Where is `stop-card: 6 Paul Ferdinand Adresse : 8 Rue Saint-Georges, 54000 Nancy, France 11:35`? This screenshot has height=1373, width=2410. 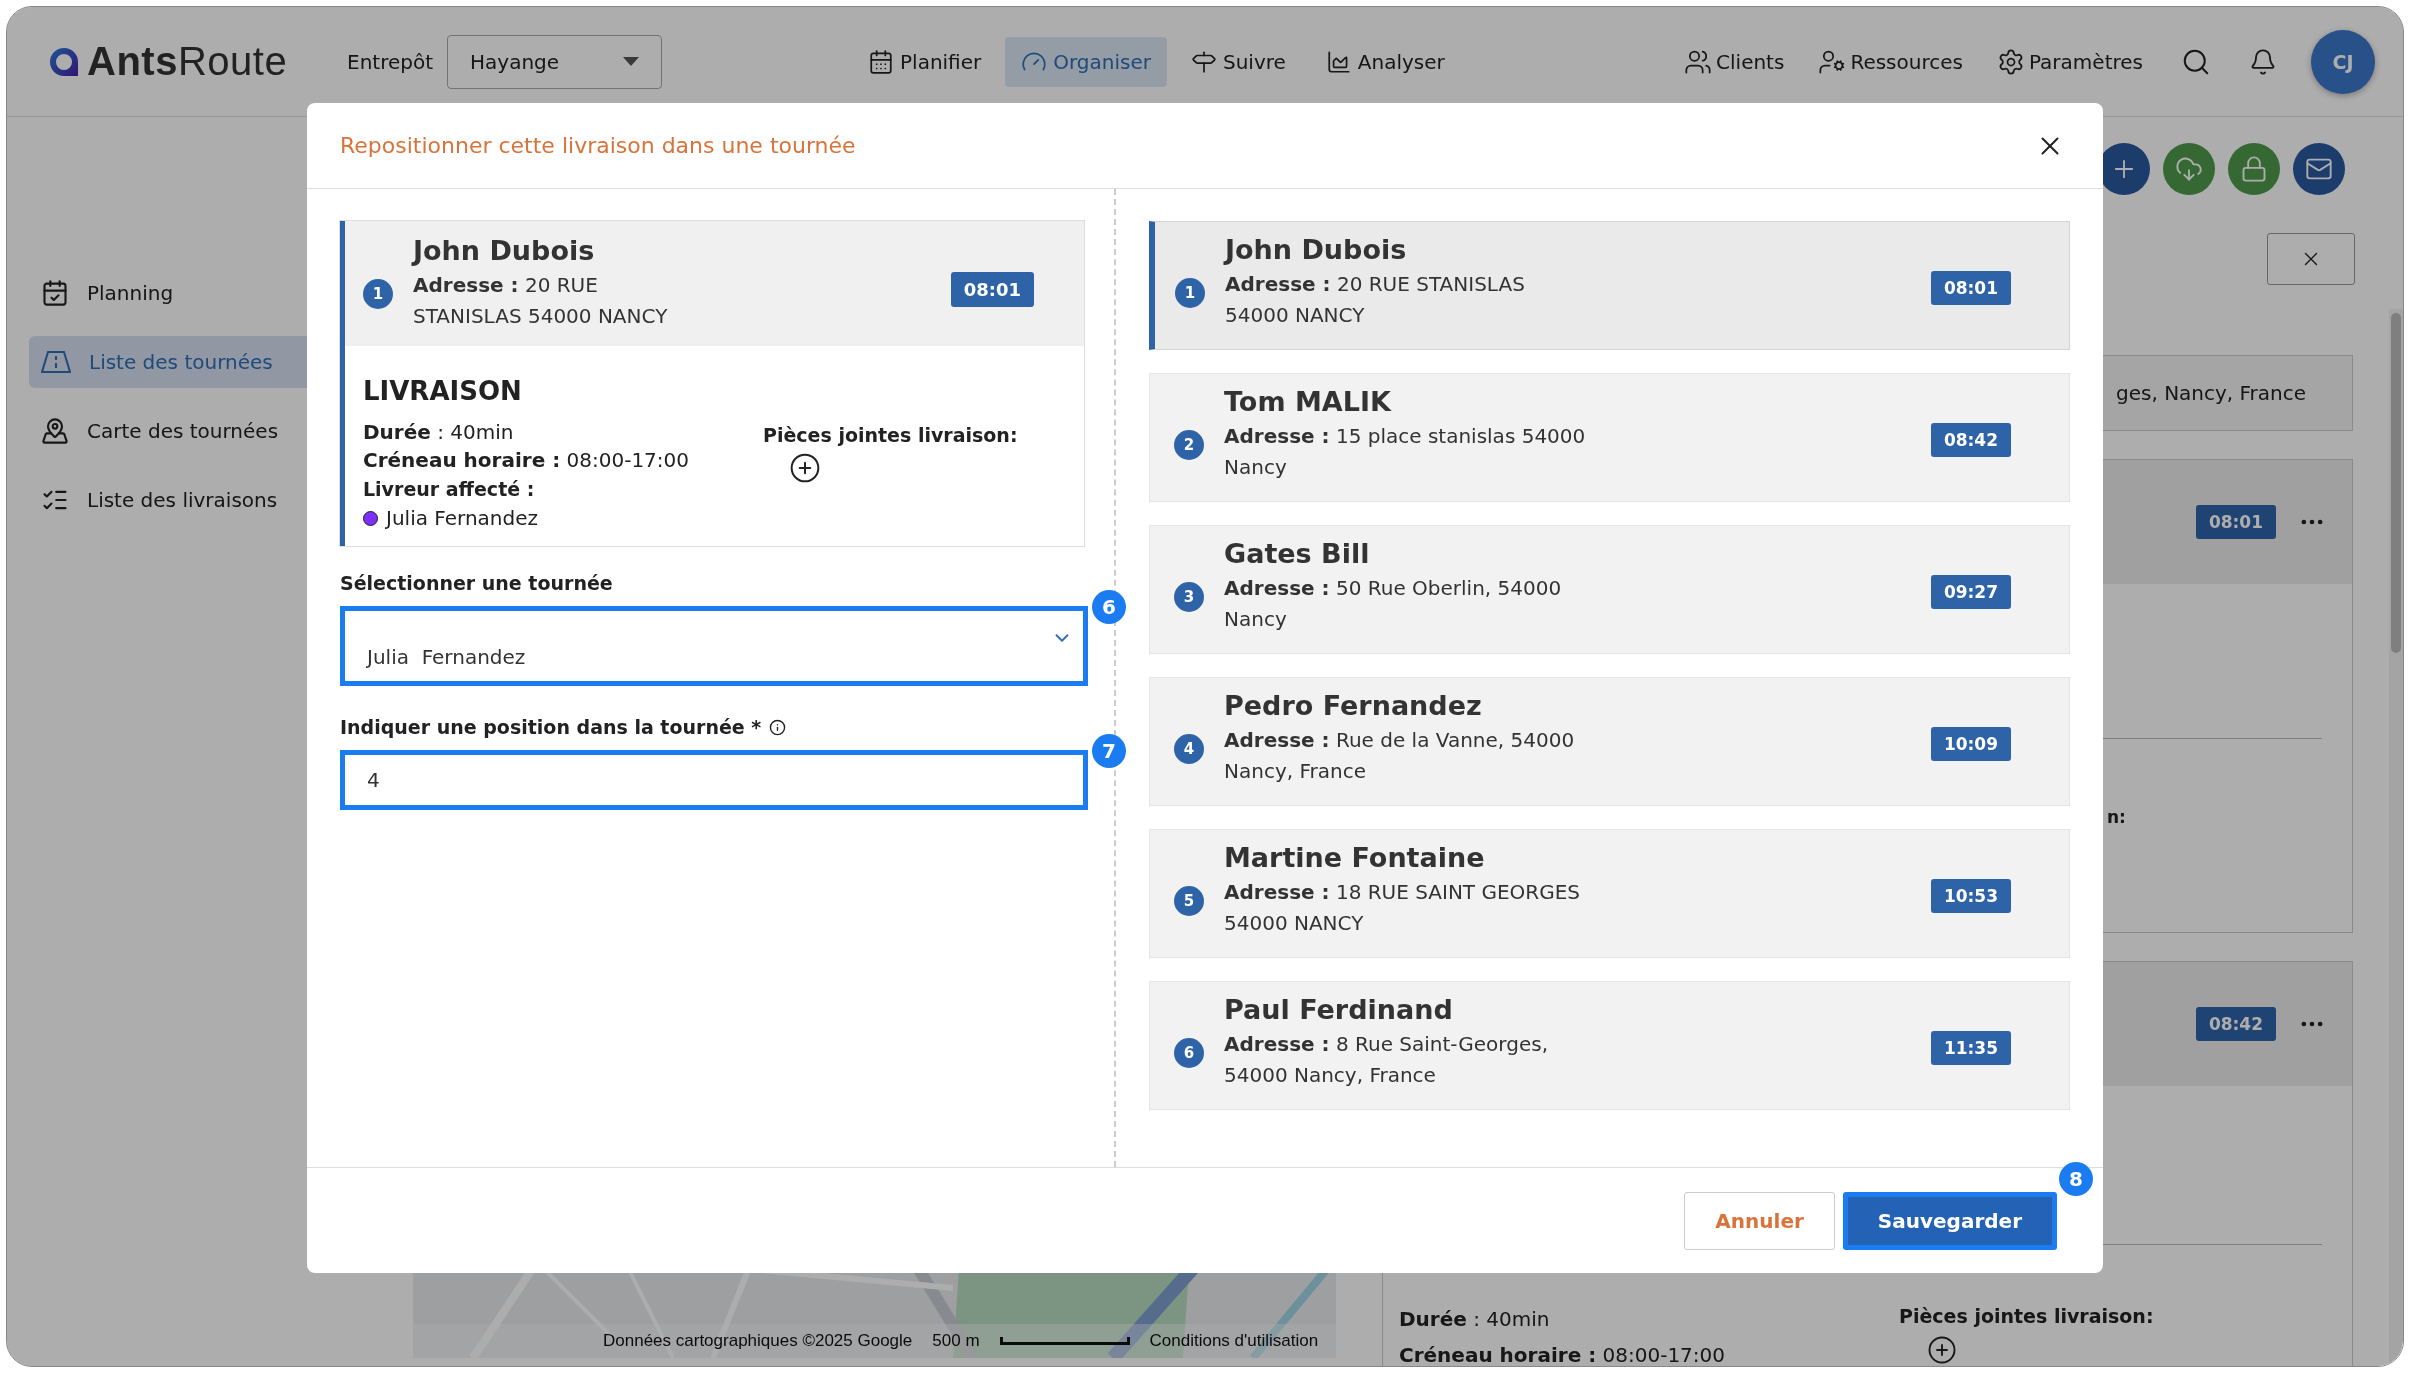 stop-card: 6 Paul Ferdinand Adresse : 8 Rue Saint-Georges, 54000 Nancy, France 11:35 is located at coordinates (1609, 1045).